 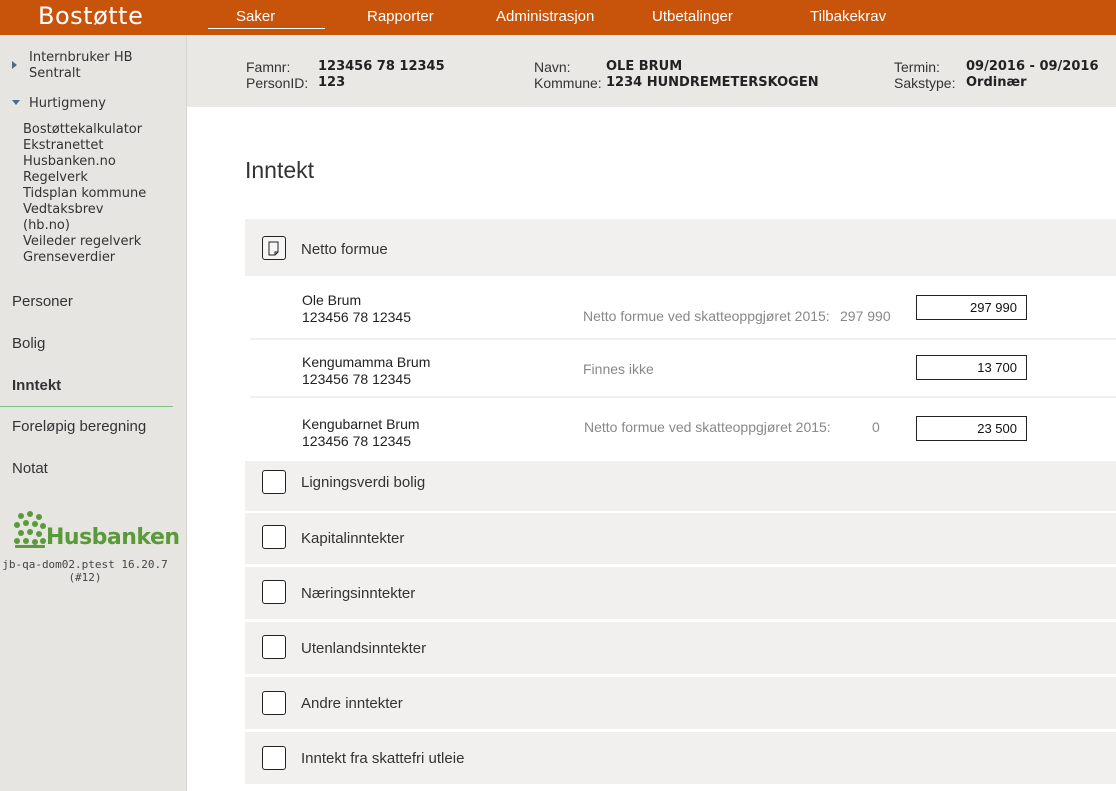 What do you see at coordinates (925, 83) in the screenshot?
I see `sakstype-label: Sakstype:` at bounding box center [925, 83].